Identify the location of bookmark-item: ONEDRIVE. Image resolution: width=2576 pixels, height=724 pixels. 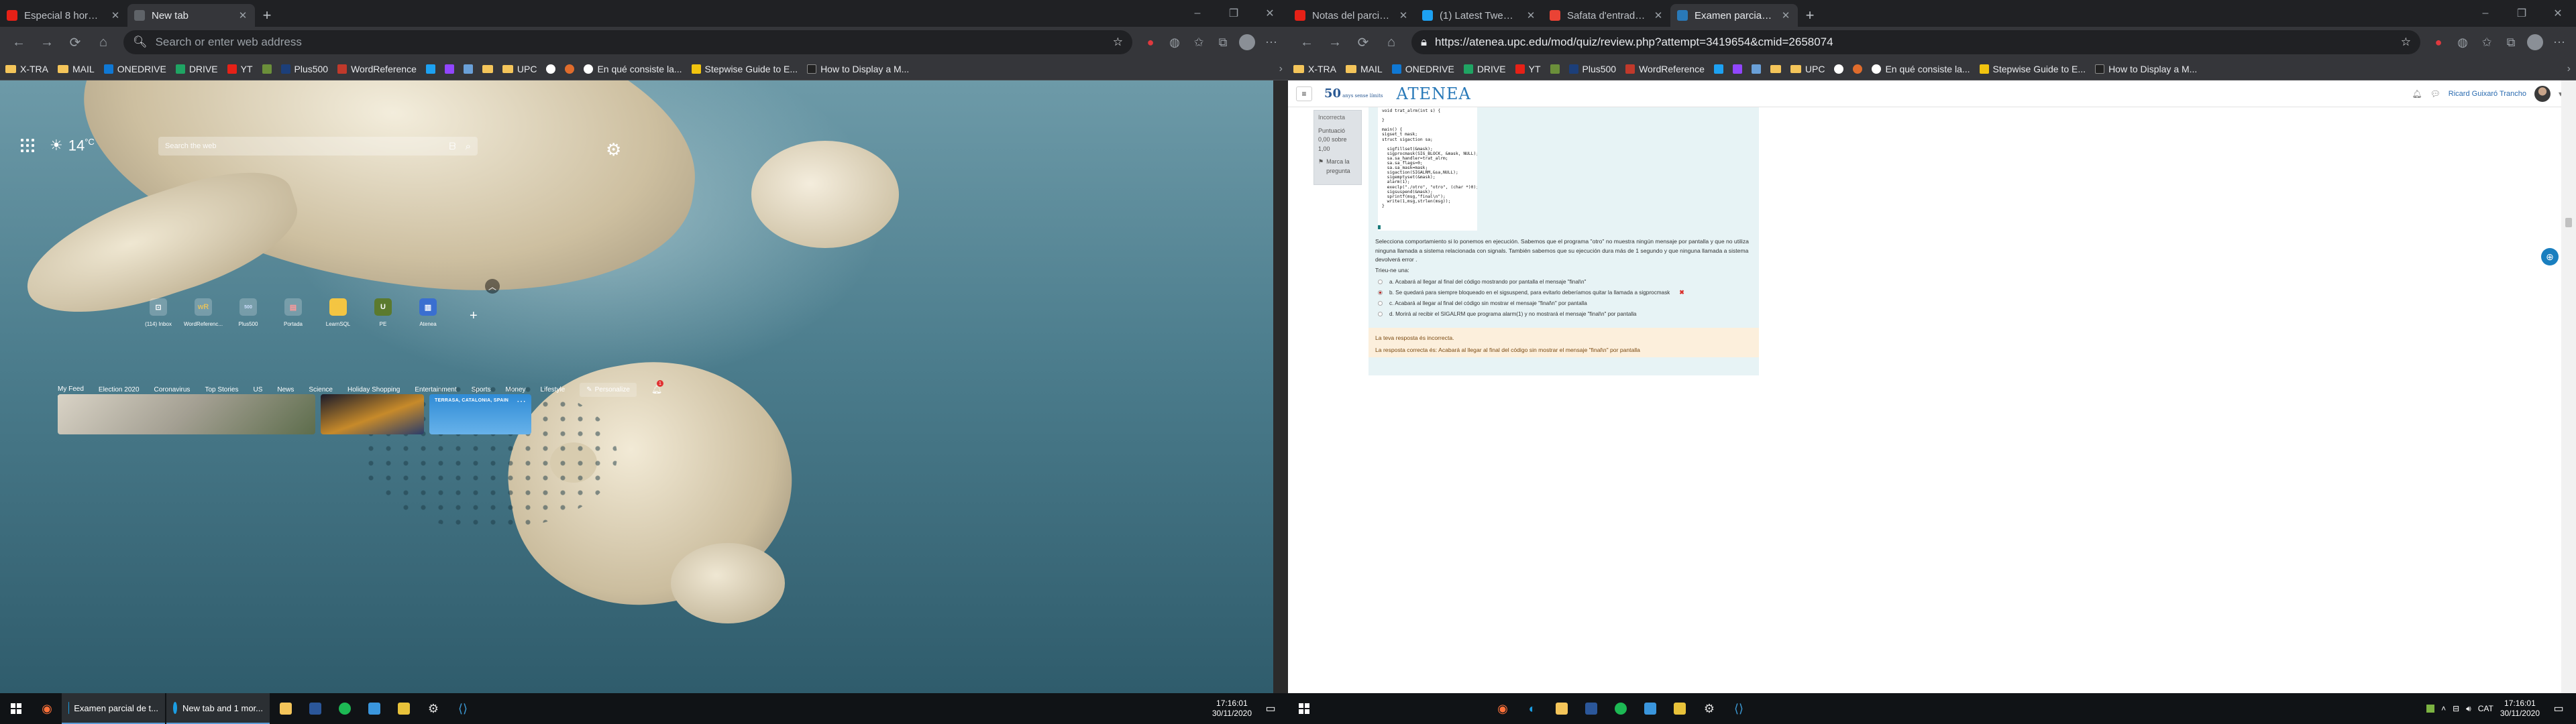
(134, 69).